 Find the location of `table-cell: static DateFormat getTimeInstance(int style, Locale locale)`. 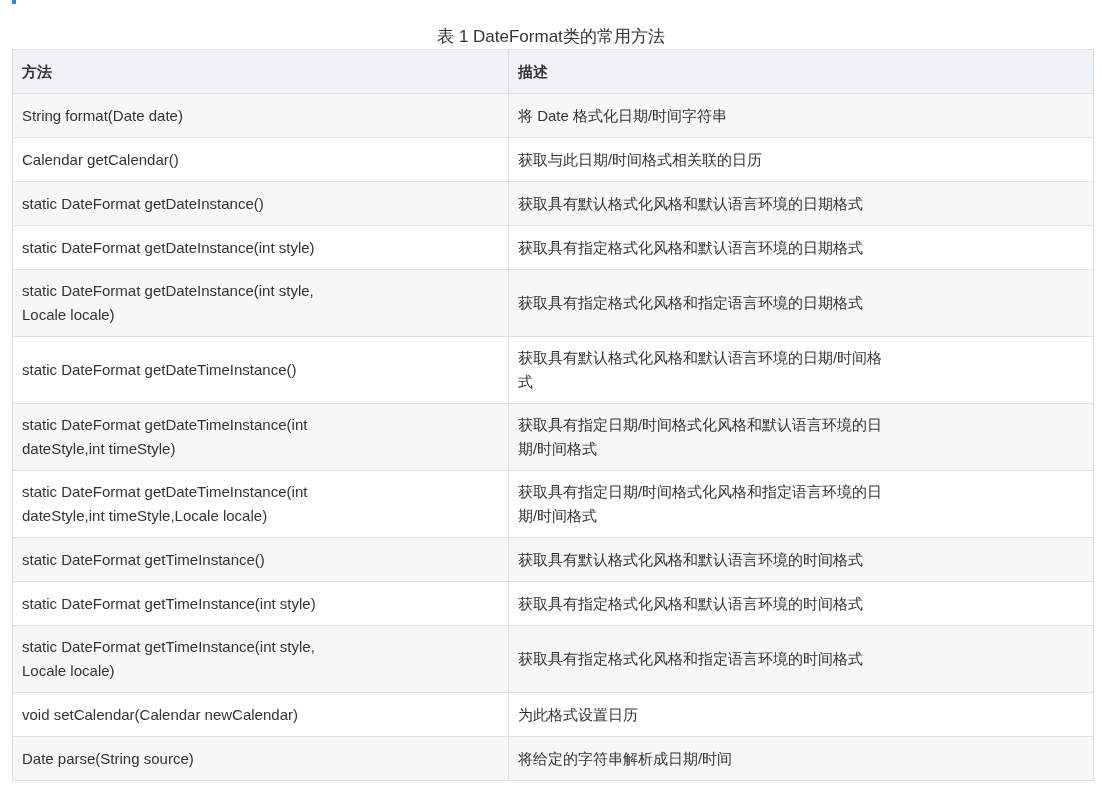

table-cell: static DateFormat getTimeInstance(int style, Locale locale) is located at coordinates (260, 659).